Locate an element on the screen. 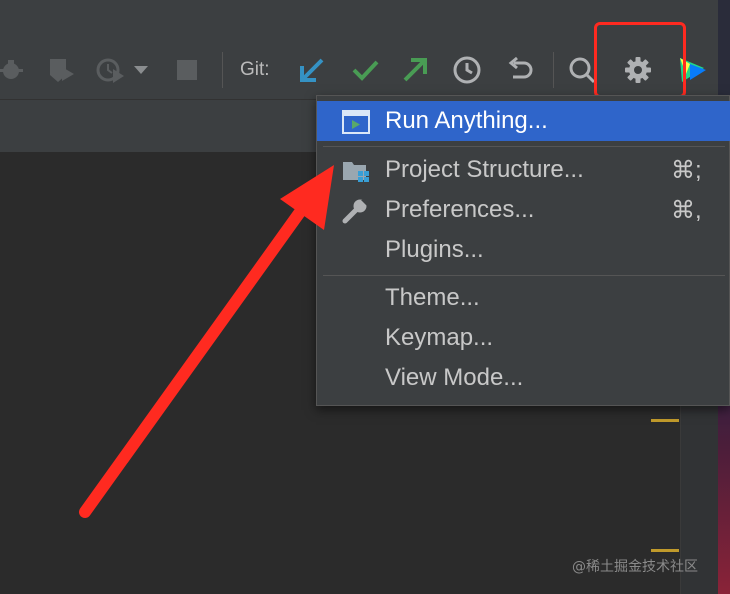 Image resolution: width=730 pixels, height=594 pixels. watermark: @稀土掘金技术社区 is located at coordinates (635, 567).